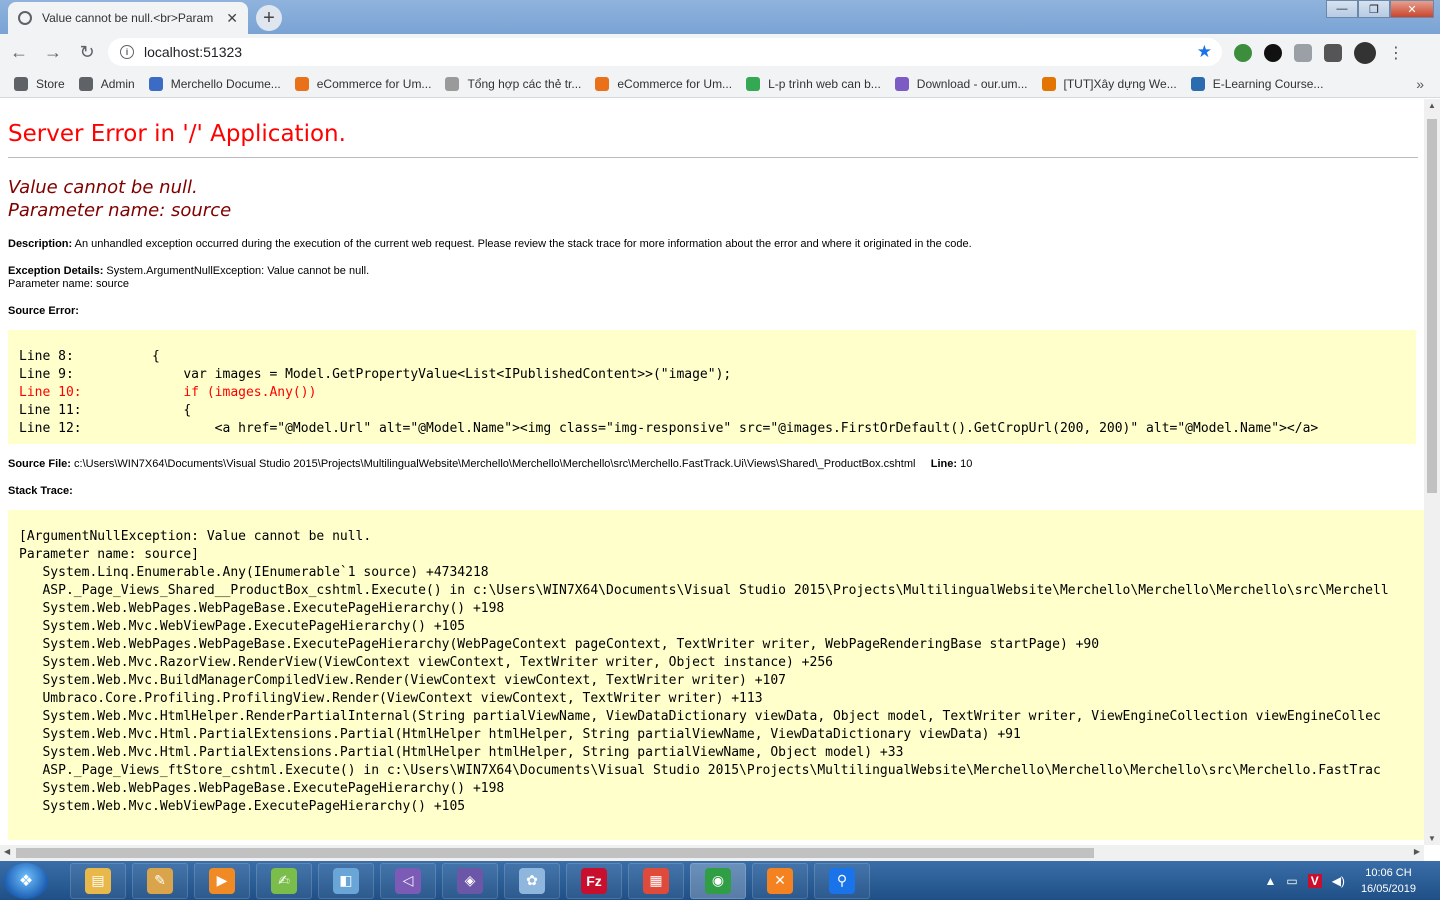  What do you see at coordinates (408, 880) in the screenshot?
I see `taskbar-button: ◁` at bounding box center [408, 880].